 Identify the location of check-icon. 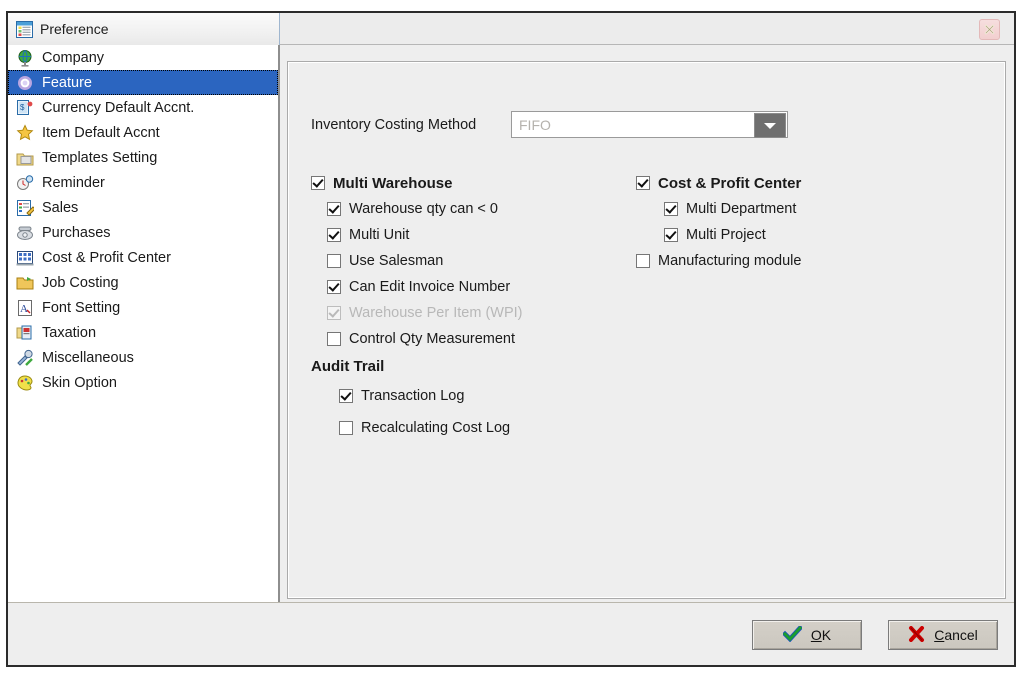
(792, 634).